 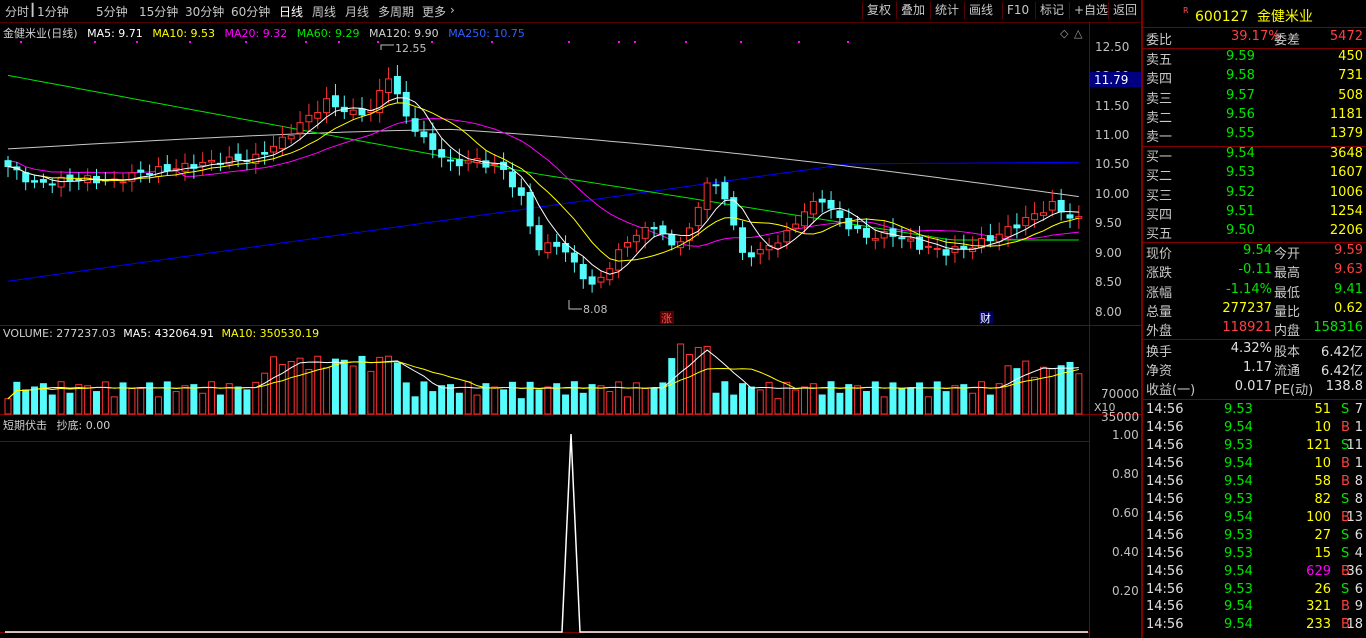 I want to click on legend-ma60: MA60: 9.29, so click(x=328, y=33).